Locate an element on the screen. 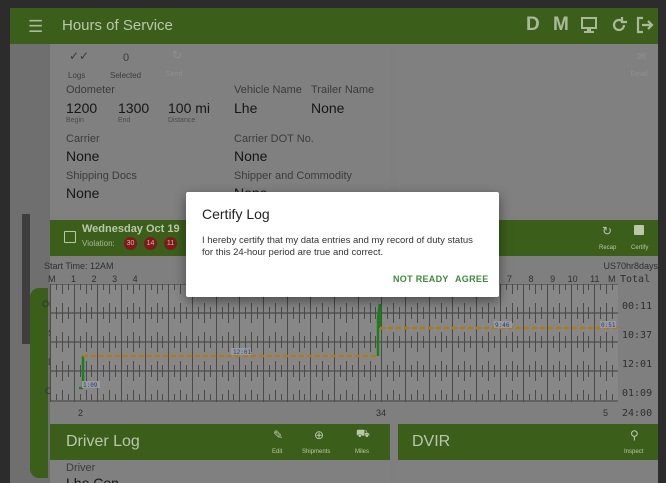 The height and width of the screenshot is (483, 666). logout-icon is located at coordinates (645, 28).